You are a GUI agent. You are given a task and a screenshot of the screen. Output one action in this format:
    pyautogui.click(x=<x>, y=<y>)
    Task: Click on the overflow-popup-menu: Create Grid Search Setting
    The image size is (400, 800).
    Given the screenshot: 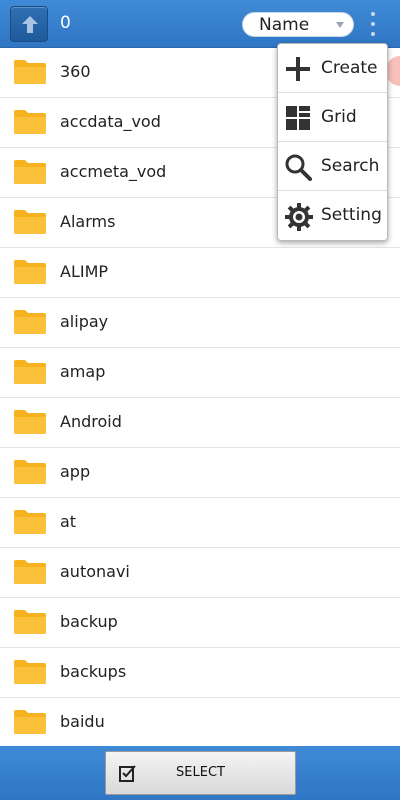 What is the action you would take?
    pyautogui.click(x=332, y=142)
    